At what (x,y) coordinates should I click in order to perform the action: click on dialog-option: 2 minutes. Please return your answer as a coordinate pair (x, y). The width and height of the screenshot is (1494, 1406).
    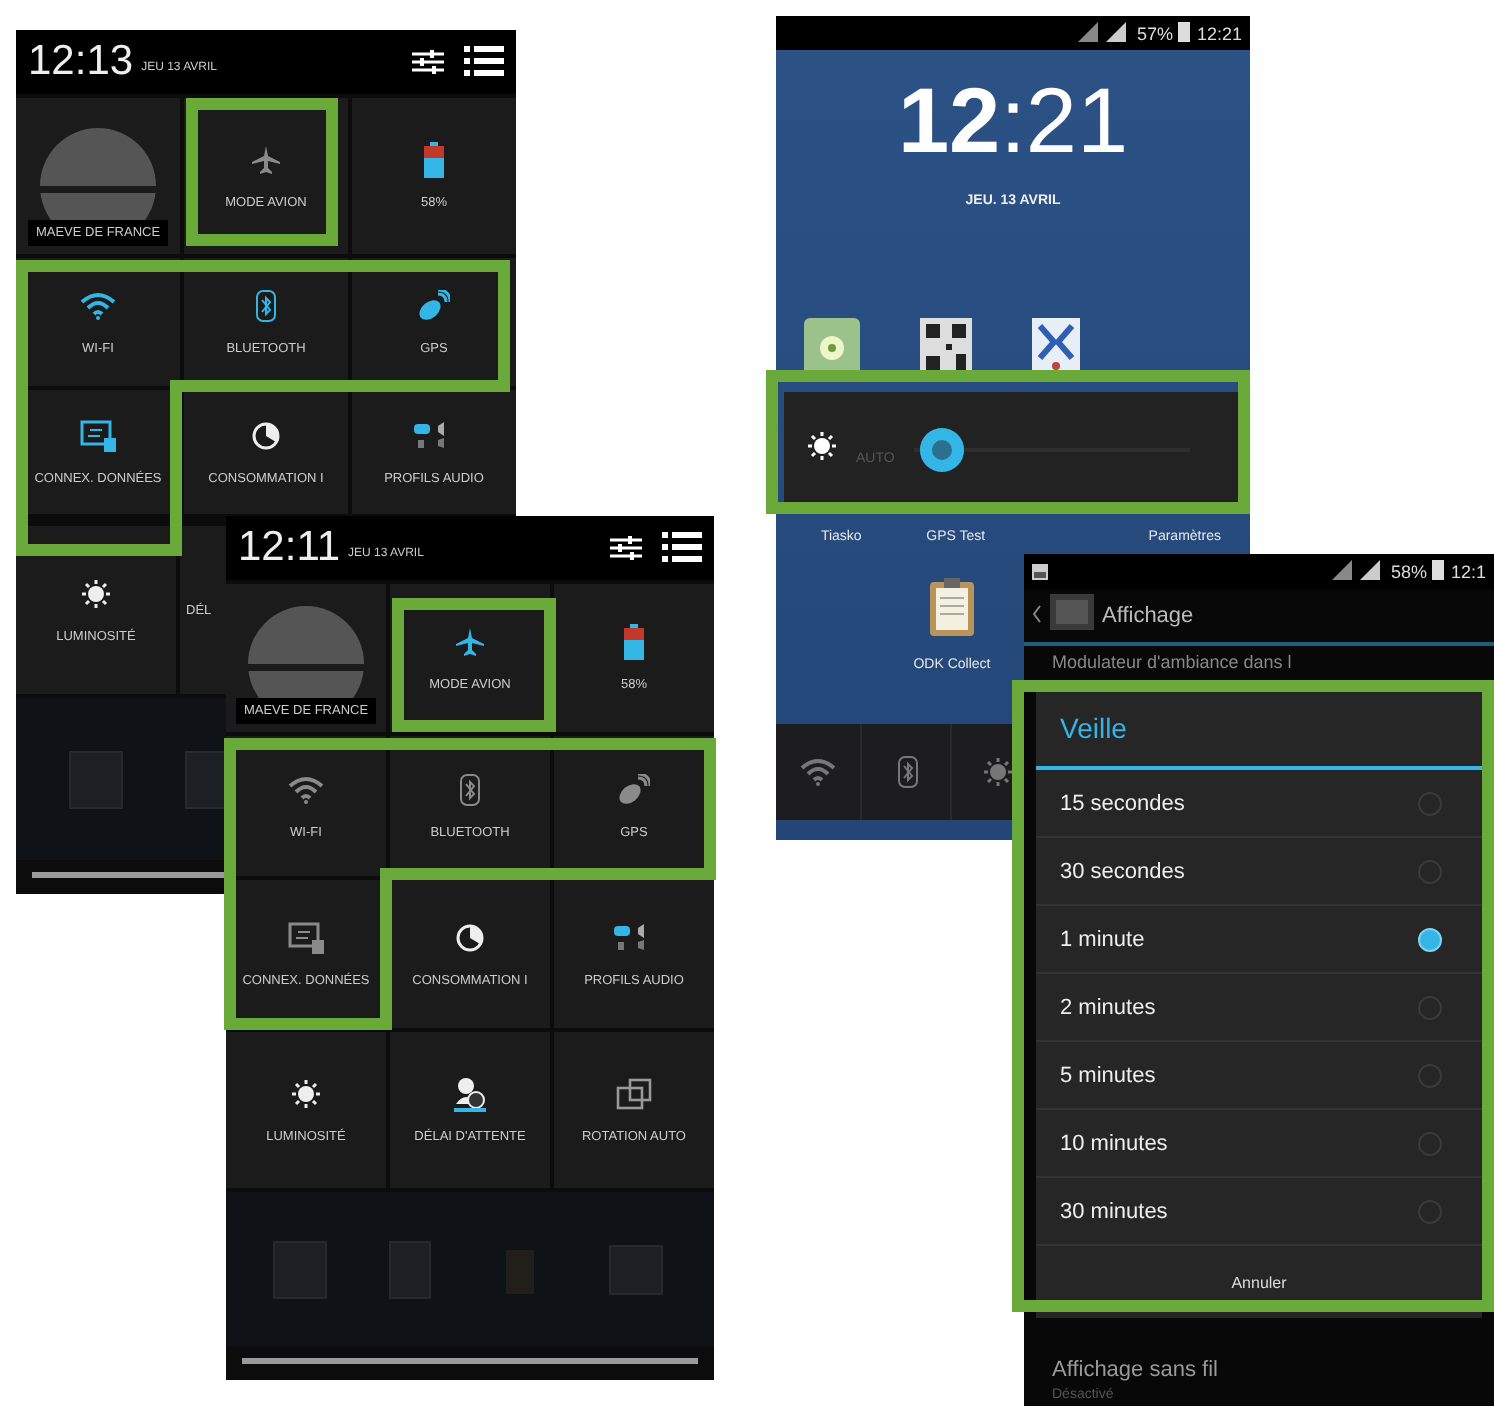
    Looking at the image, I should click on (1259, 1008).